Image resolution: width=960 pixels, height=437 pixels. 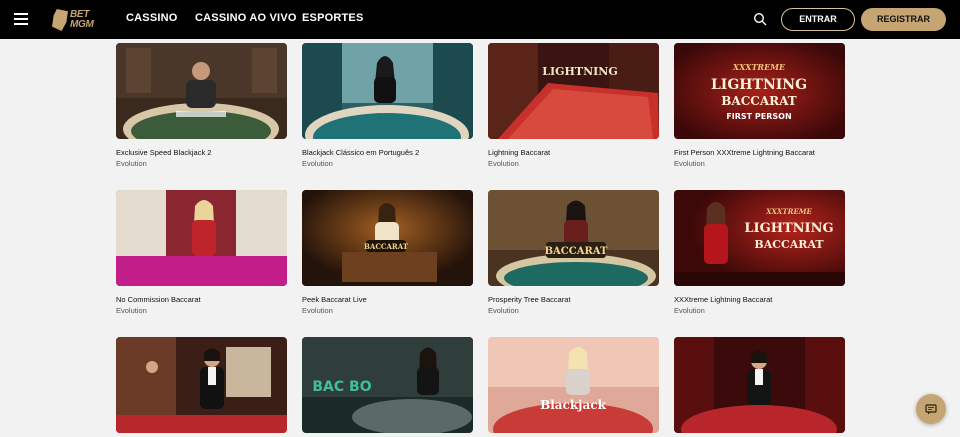 I want to click on nav-cassino-ao-vivo: CASSINO AO VIVO, so click(x=246, y=18).